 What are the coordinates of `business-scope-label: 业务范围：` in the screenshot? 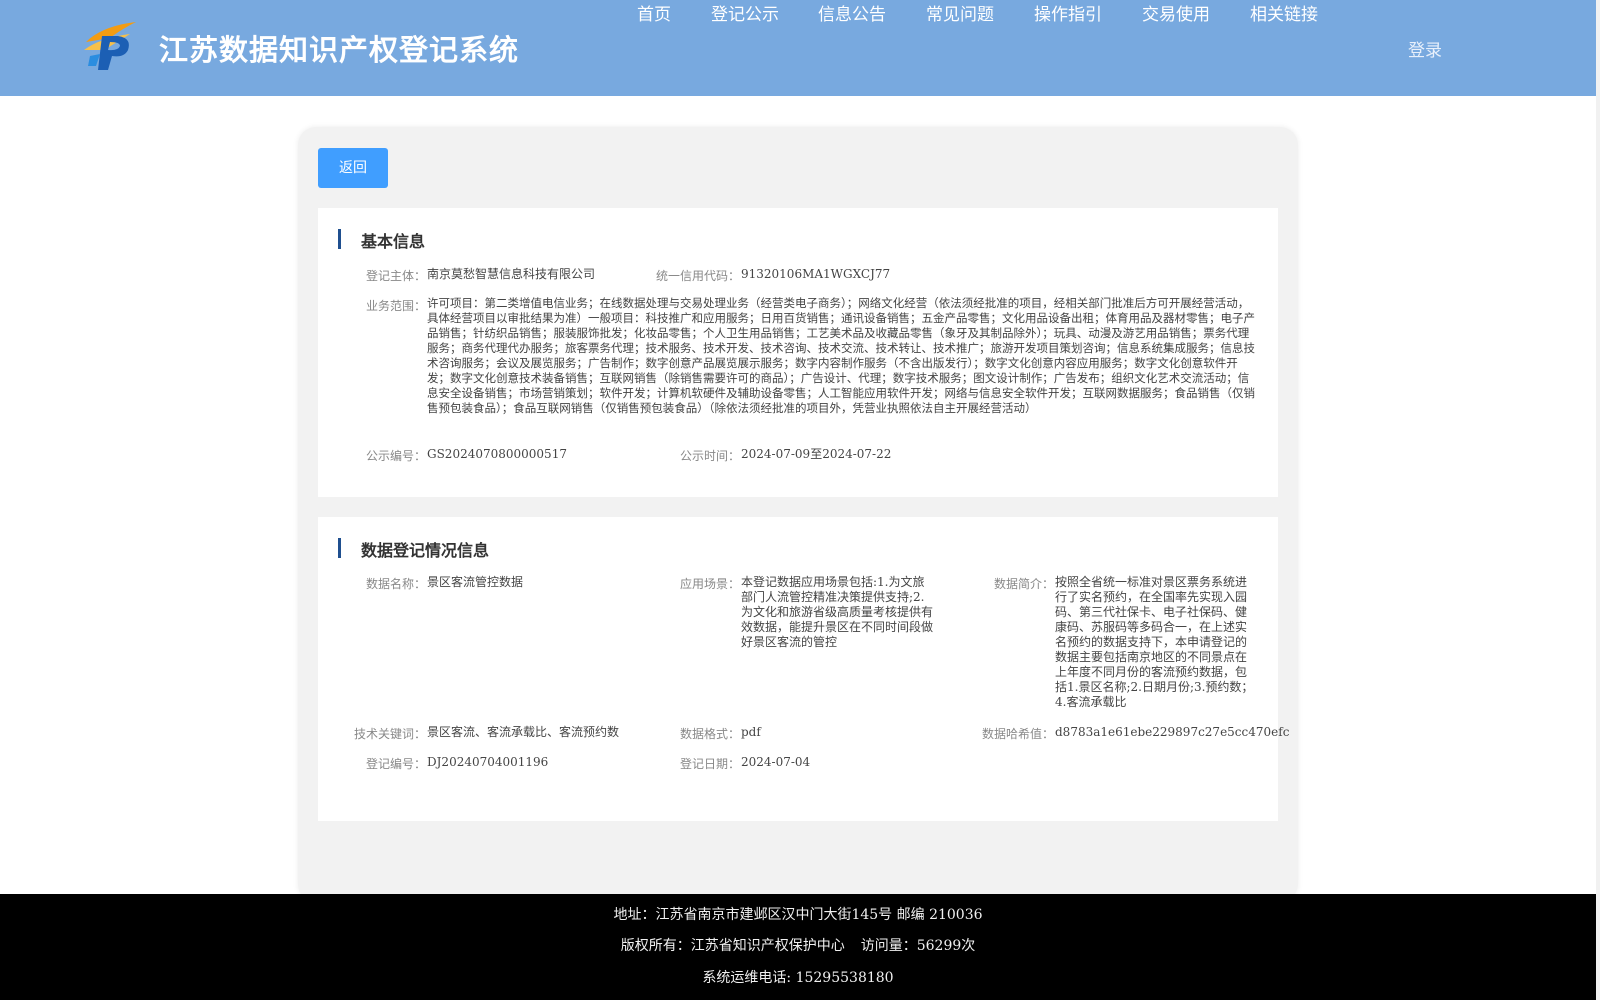 It's located at (395, 306).